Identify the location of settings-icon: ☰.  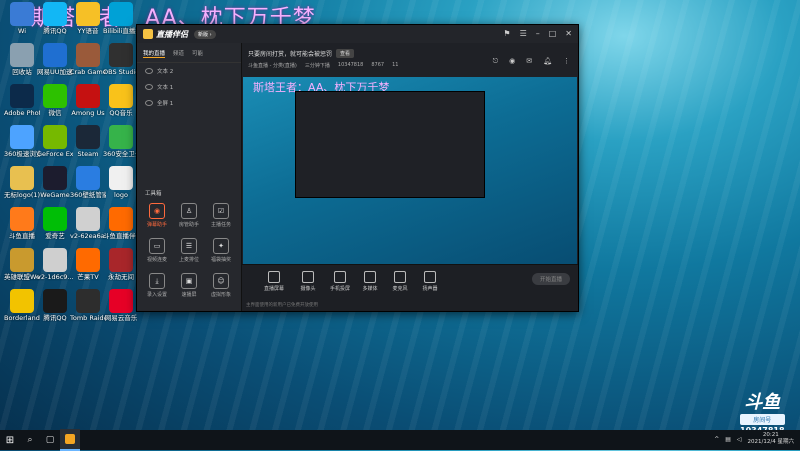
(523, 33).